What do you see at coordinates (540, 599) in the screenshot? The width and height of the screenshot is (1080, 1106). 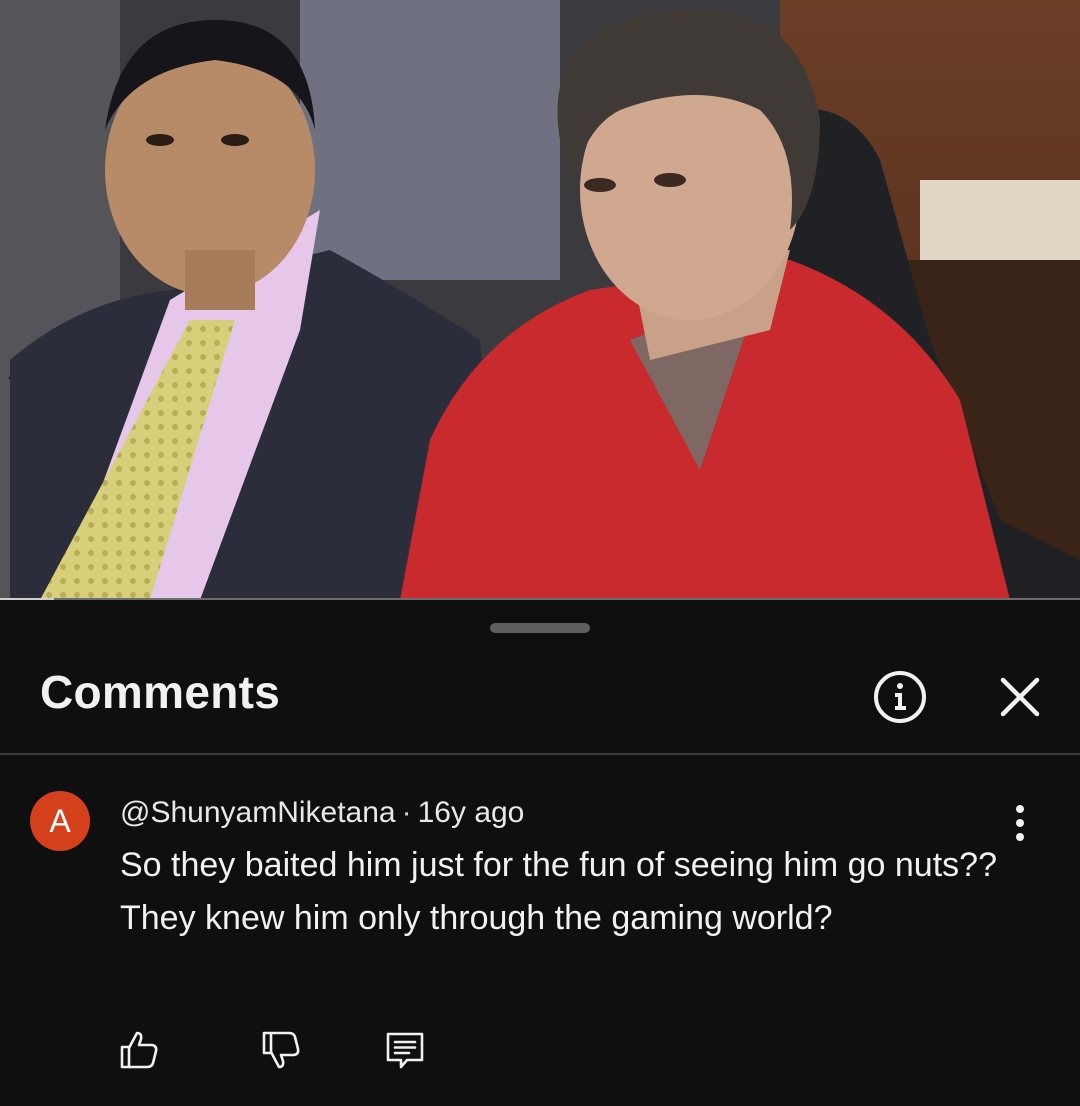 I see `video-progress-bar` at bounding box center [540, 599].